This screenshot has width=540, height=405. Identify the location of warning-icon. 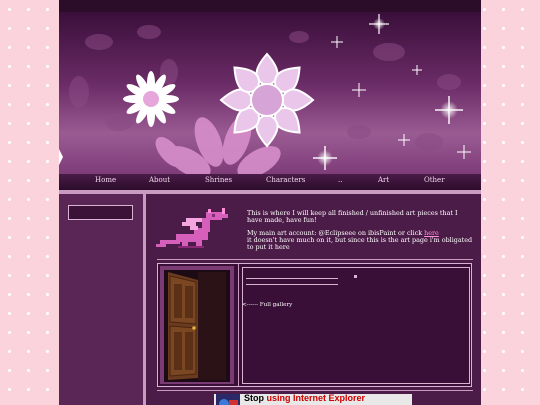
(228, 399).